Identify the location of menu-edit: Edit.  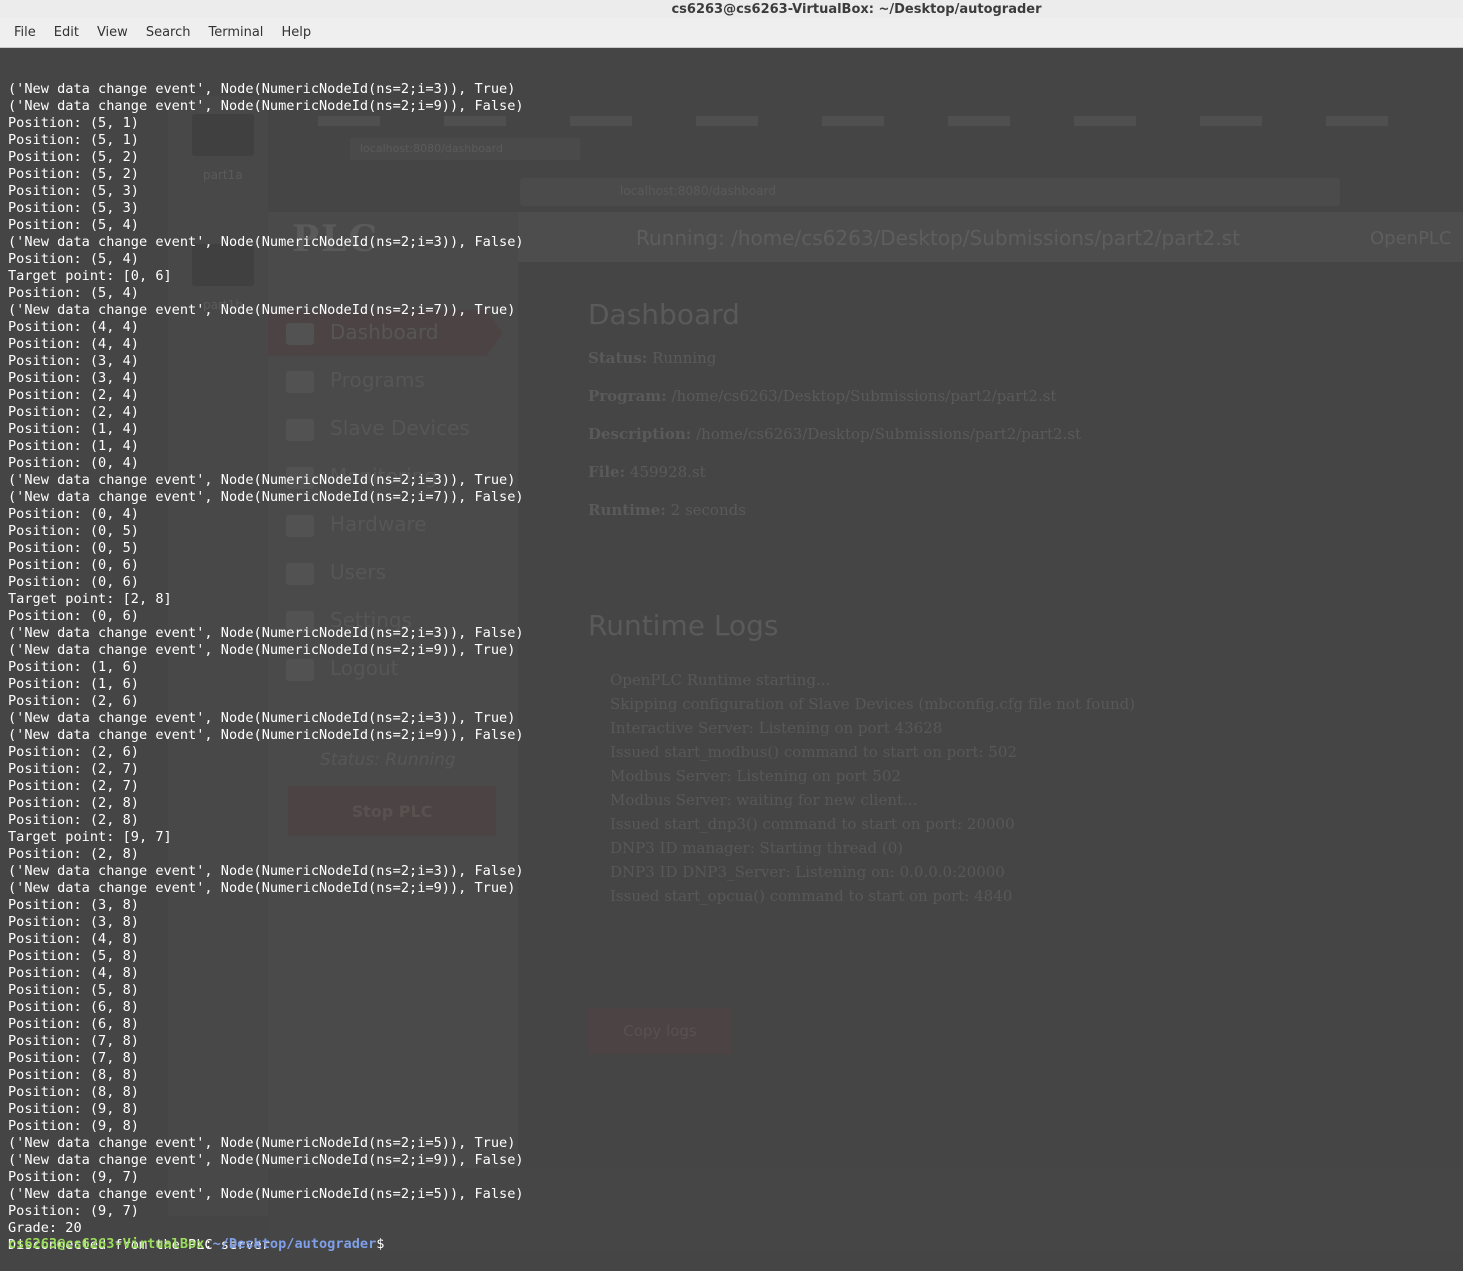
(66, 32).